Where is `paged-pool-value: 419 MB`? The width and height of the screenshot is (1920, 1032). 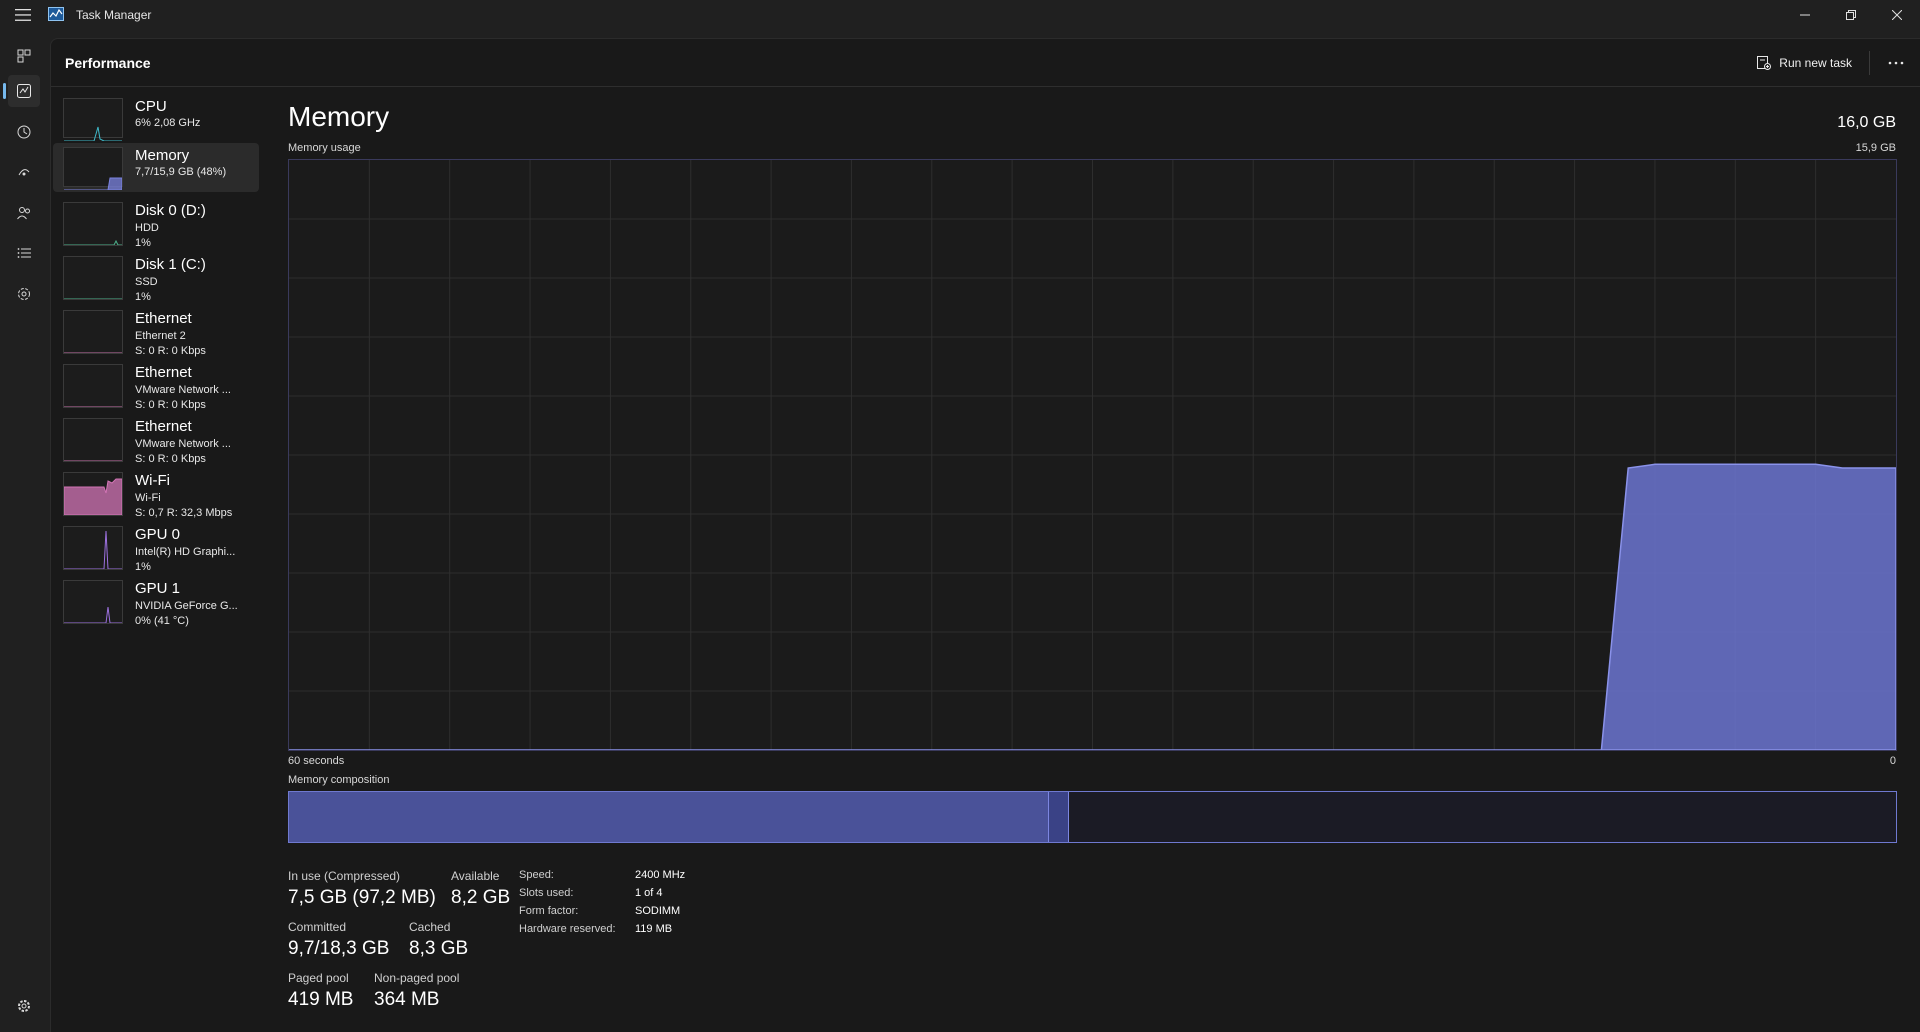 paged-pool-value: 419 MB is located at coordinates (321, 999).